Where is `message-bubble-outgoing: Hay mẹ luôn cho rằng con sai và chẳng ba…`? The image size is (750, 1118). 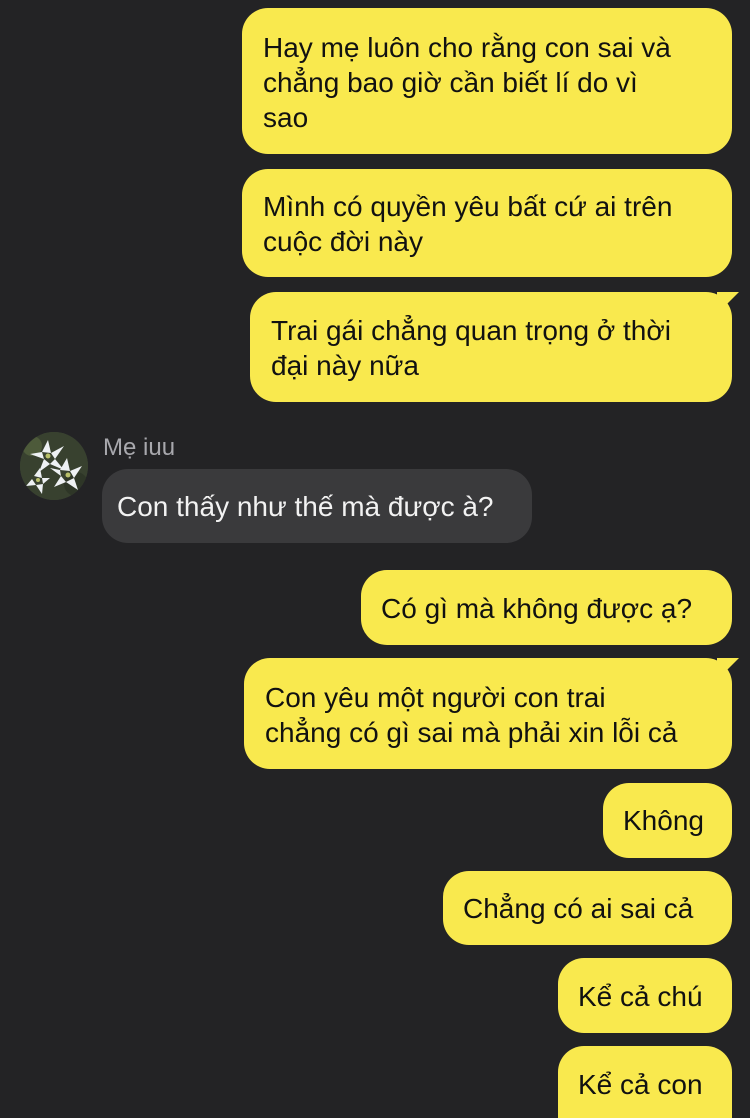 message-bubble-outgoing: Hay mẹ luôn cho rằng con sai và chẳng ba… is located at coordinates (487, 81).